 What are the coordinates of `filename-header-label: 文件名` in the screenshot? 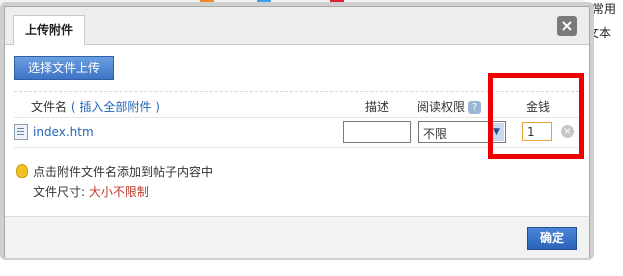 It's located at (49, 107).